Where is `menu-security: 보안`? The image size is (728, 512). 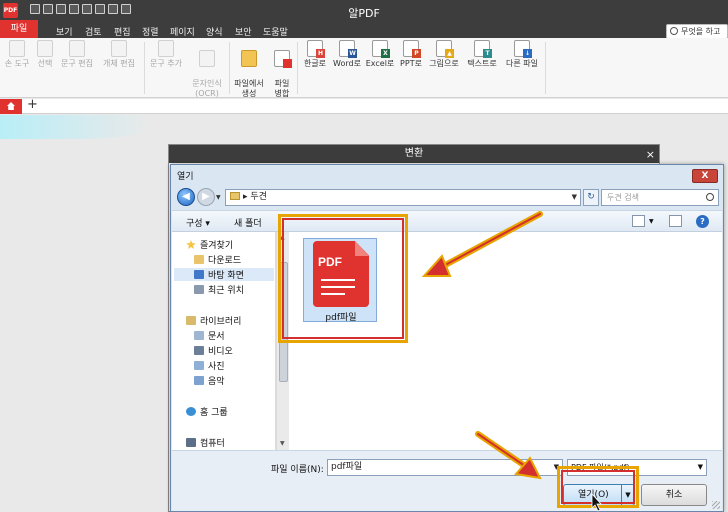
menu-security: 보안 is located at coordinates (243, 31).